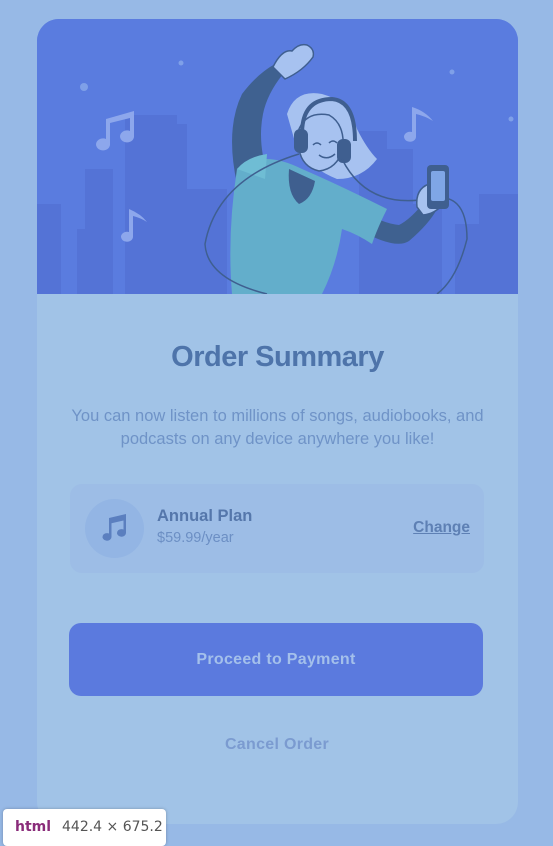 The image size is (553, 846). I want to click on change-plan-link: Change, so click(441, 528).